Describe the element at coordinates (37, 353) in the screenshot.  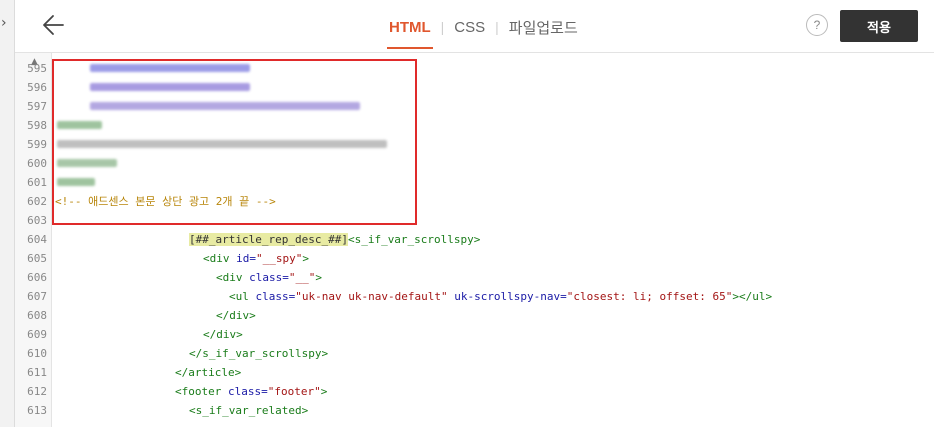
I see `line-number: 610` at that location.